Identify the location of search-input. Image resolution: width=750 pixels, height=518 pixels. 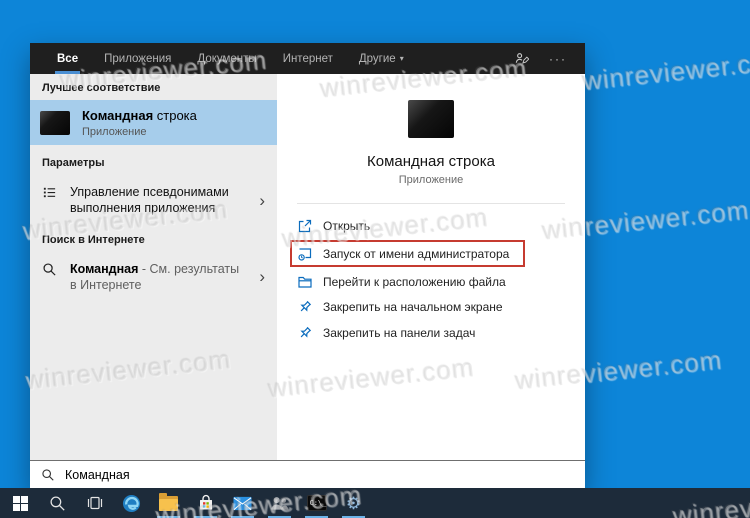
(325, 474).